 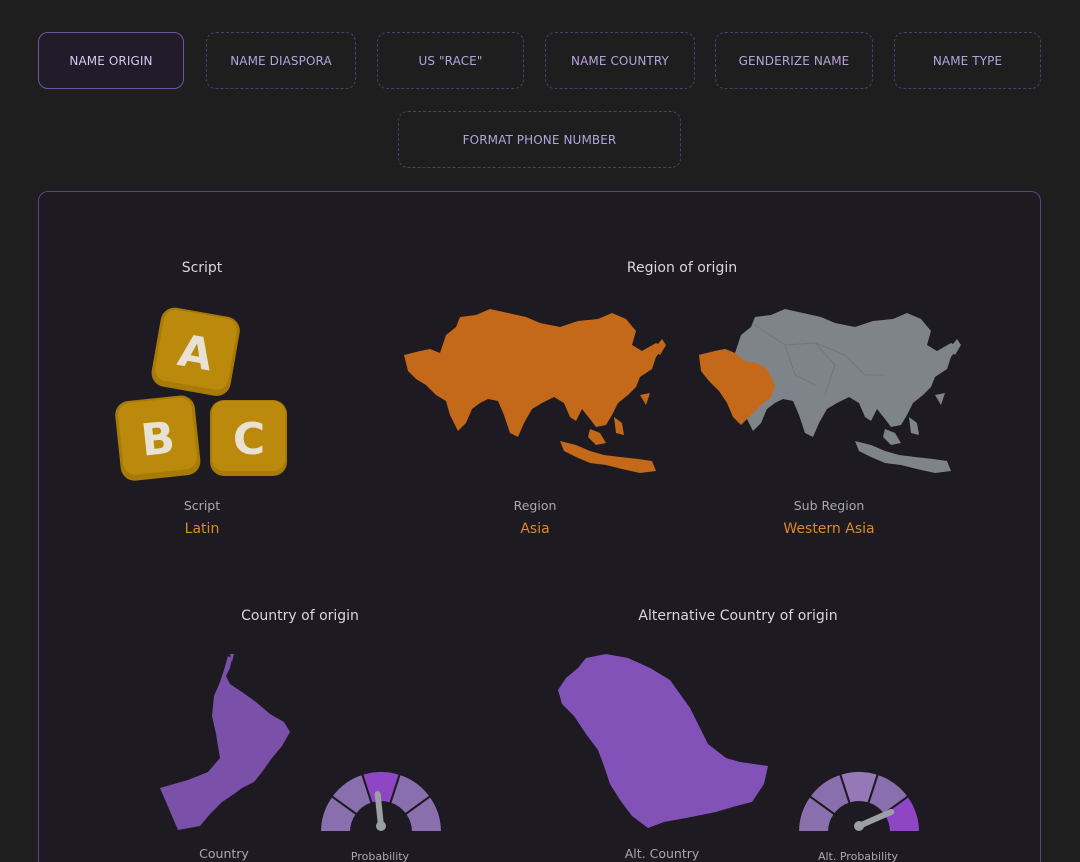 What do you see at coordinates (829, 505) in the screenshot?
I see `subregion-label: Sub Region` at bounding box center [829, 505].